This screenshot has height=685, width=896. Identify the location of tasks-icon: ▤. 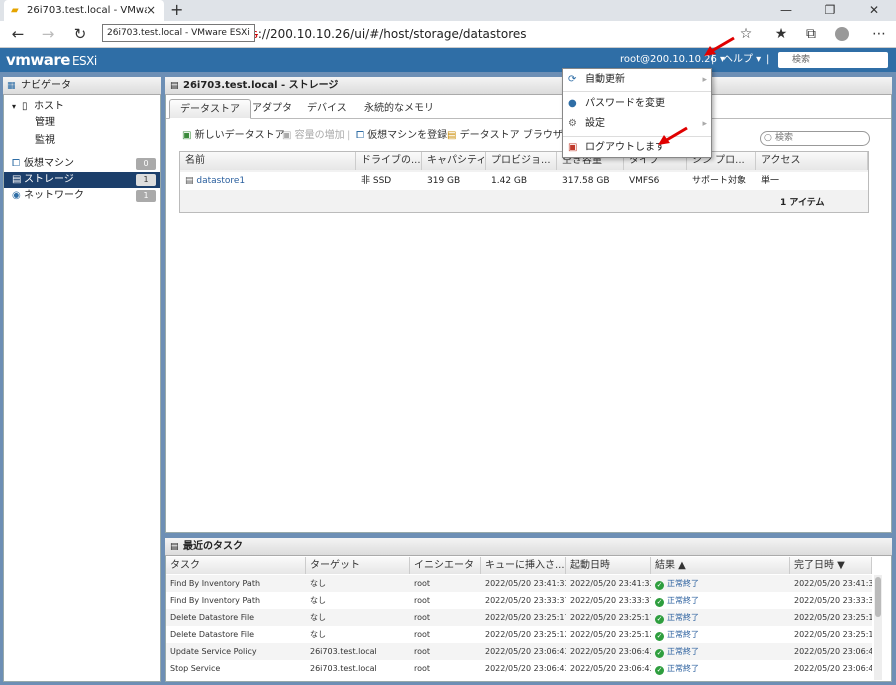
(174, 547).